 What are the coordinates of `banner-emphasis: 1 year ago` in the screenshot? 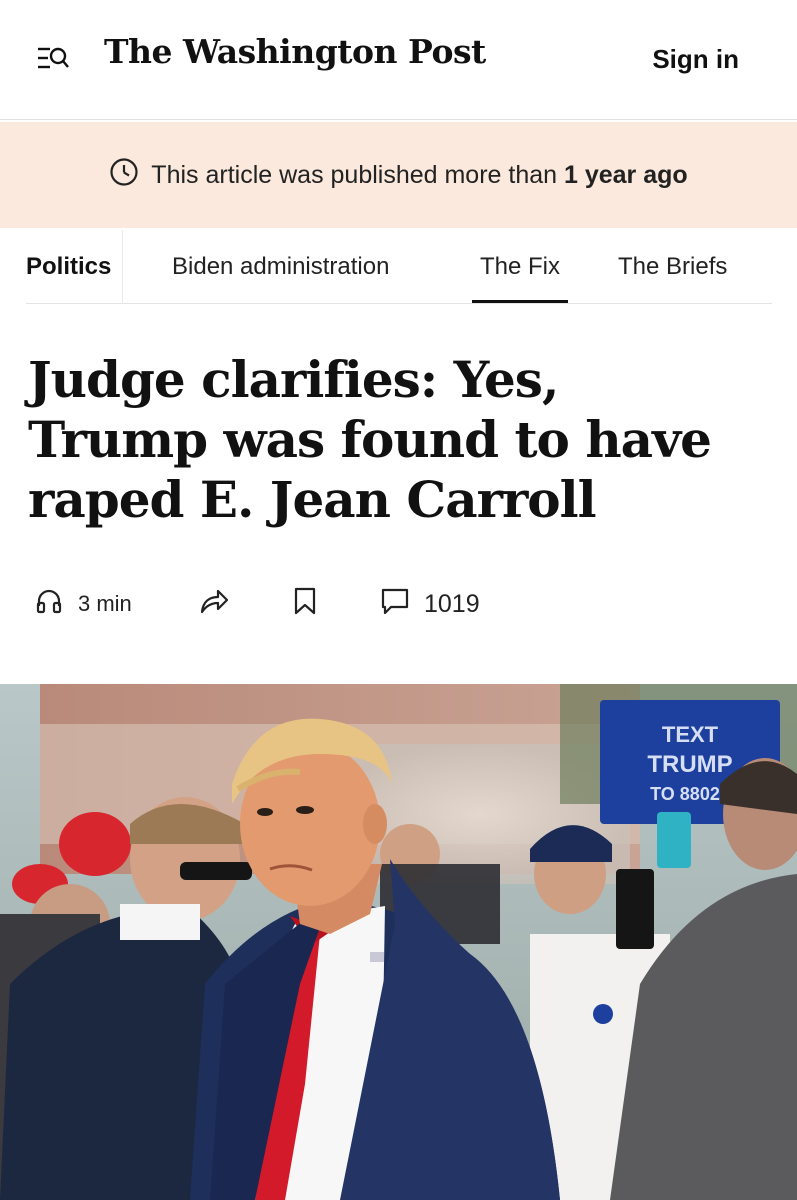 It's located at (626, 174).